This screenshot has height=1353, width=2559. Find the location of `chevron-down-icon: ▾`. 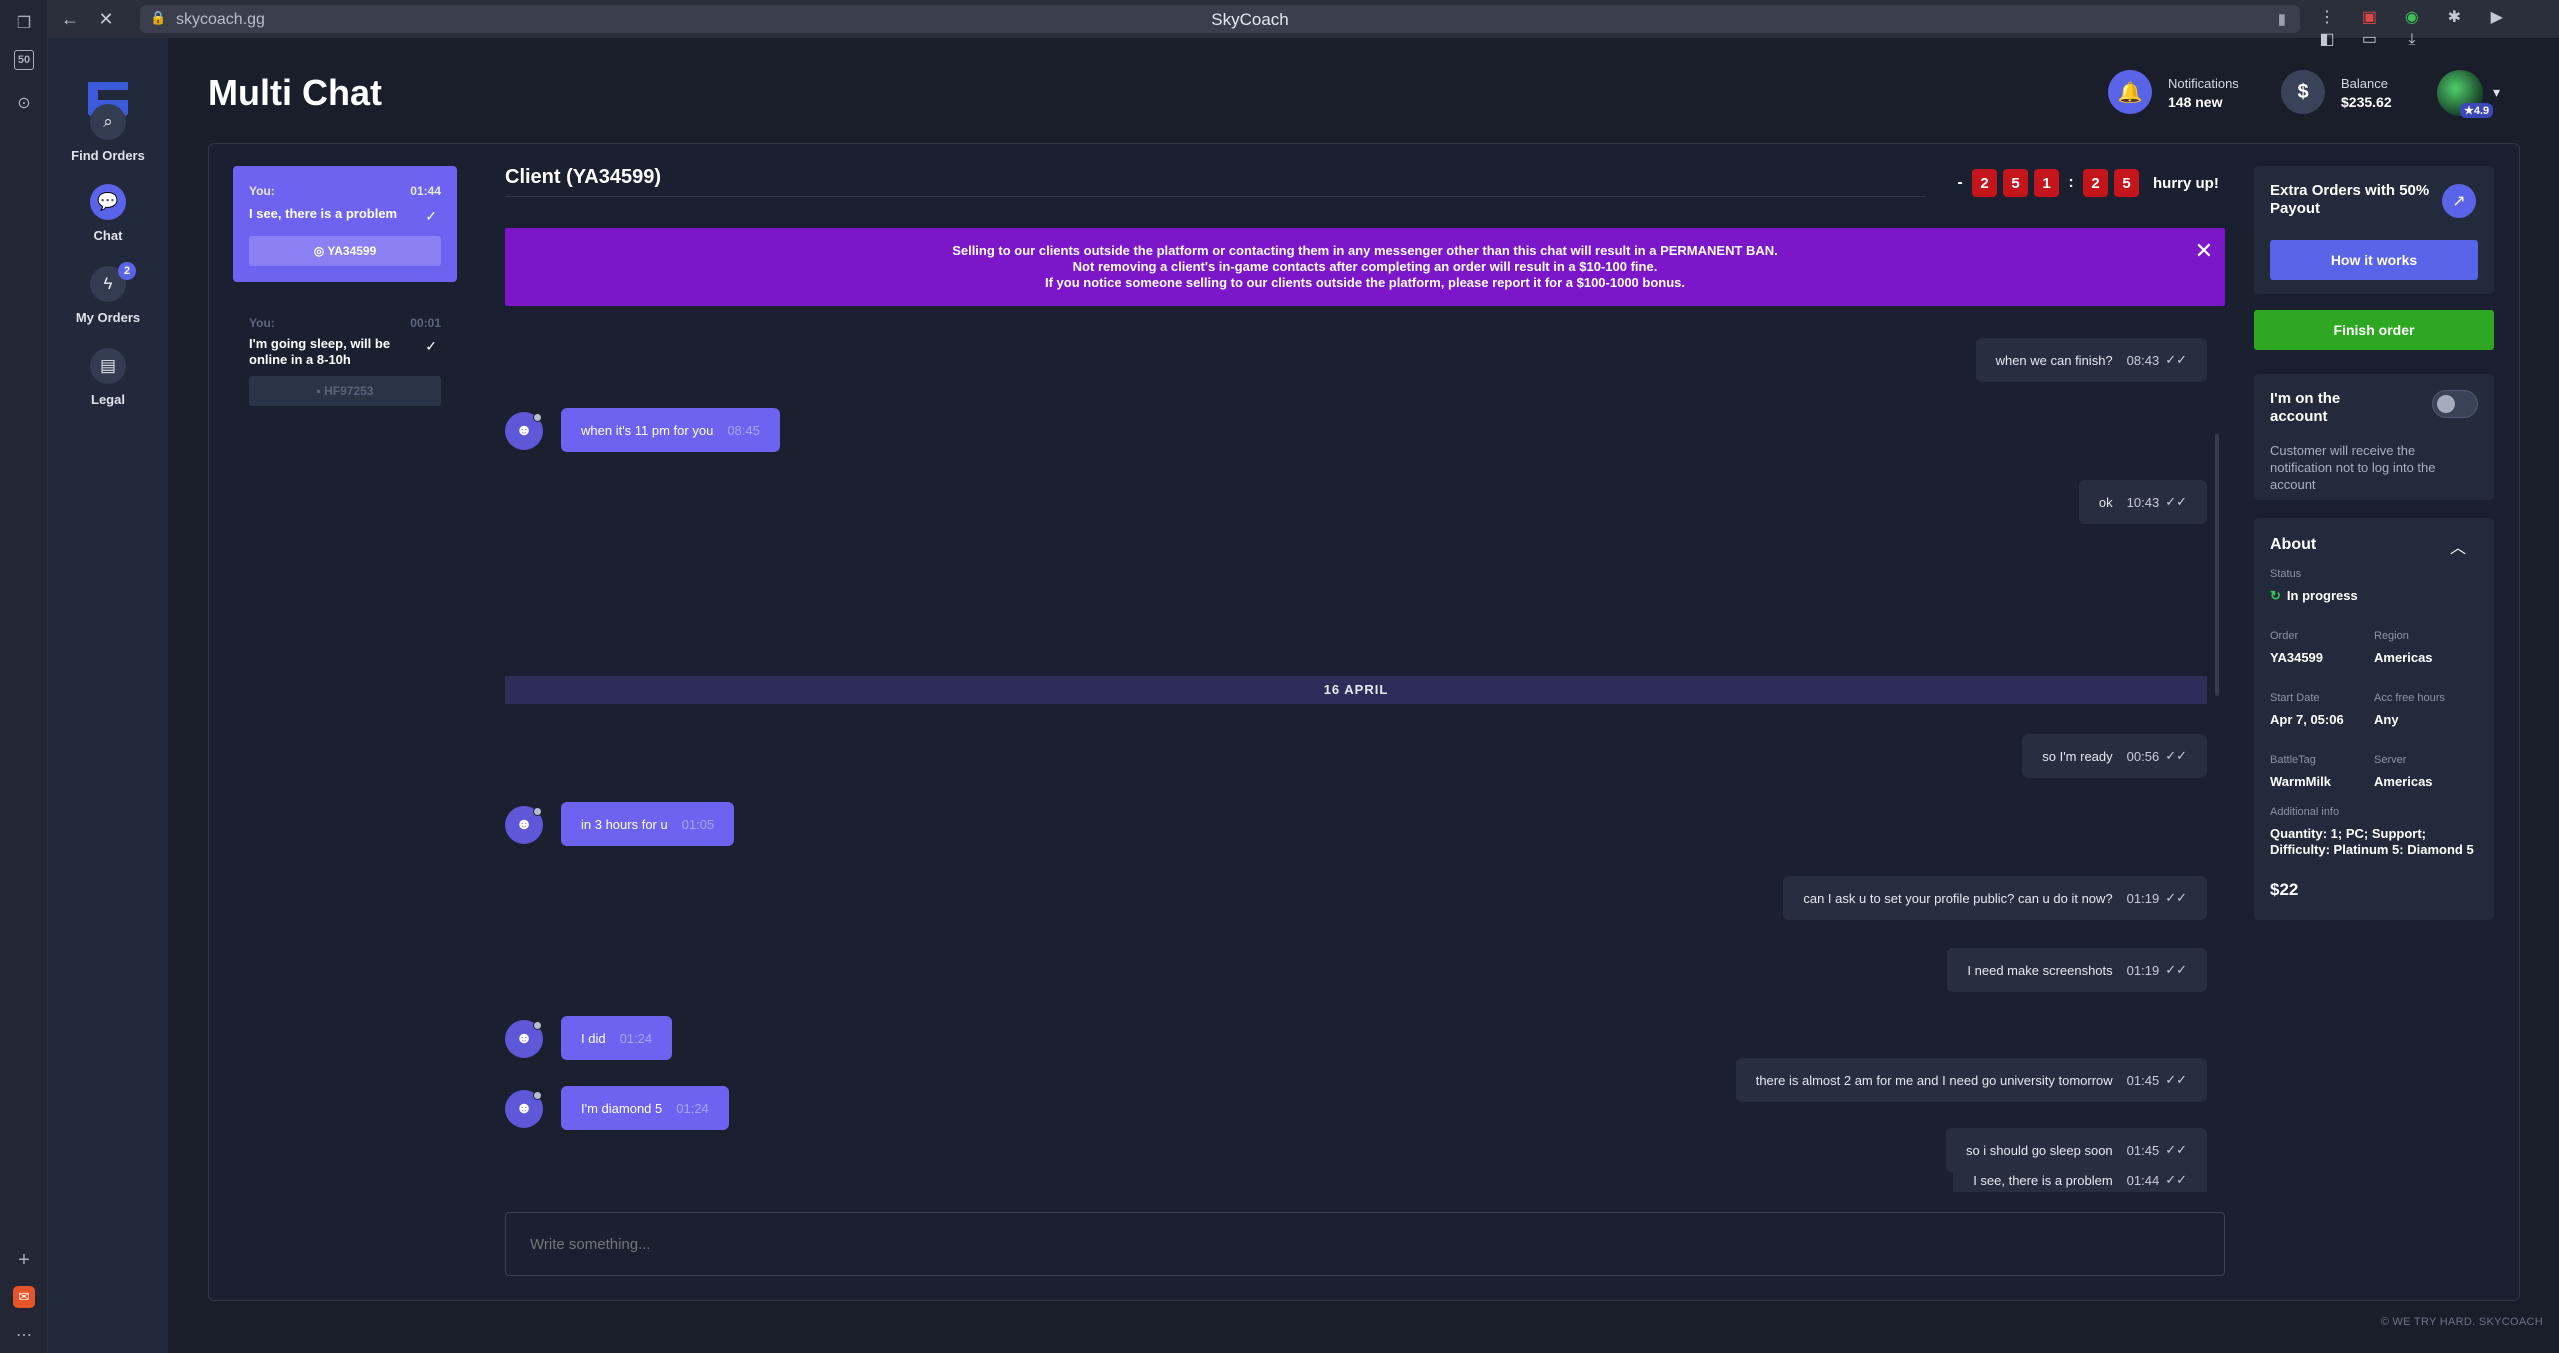

chevron-down-icon: ▾ is located at coordinates (2496, 92).